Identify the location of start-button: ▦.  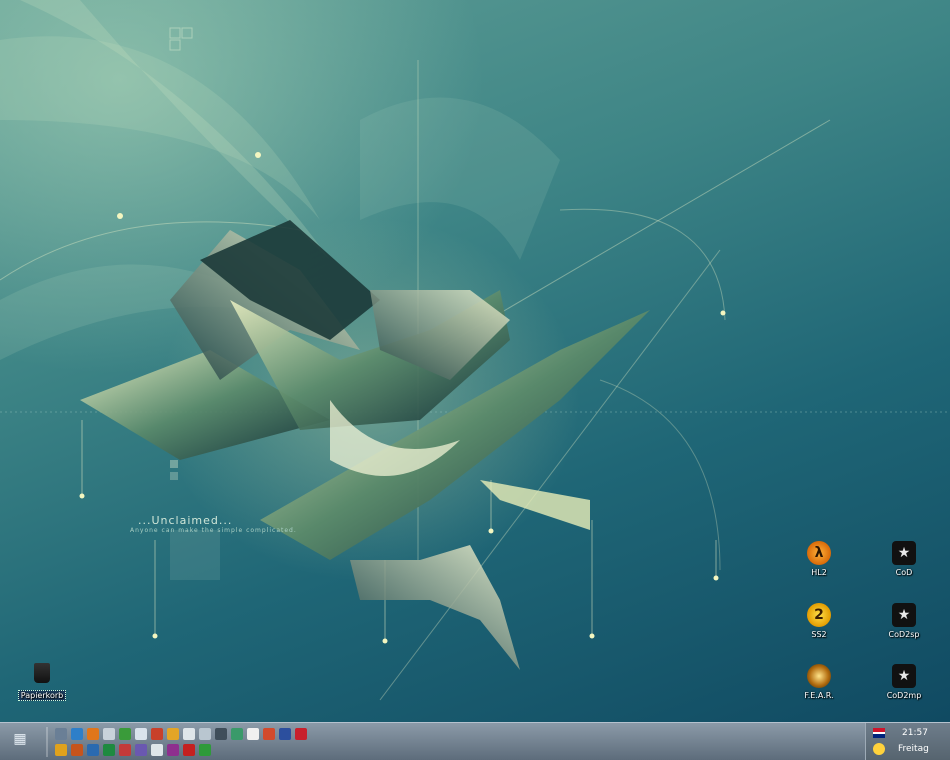
(20, 739).